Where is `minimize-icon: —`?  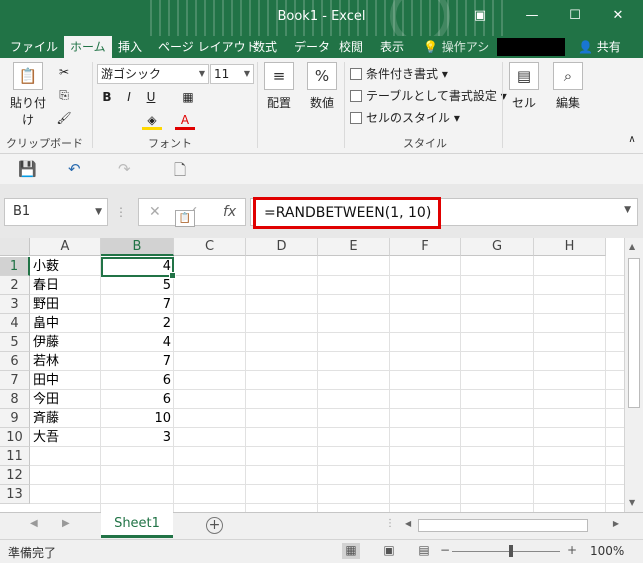
minimize-icon: — is located at coordinates (532, 16).